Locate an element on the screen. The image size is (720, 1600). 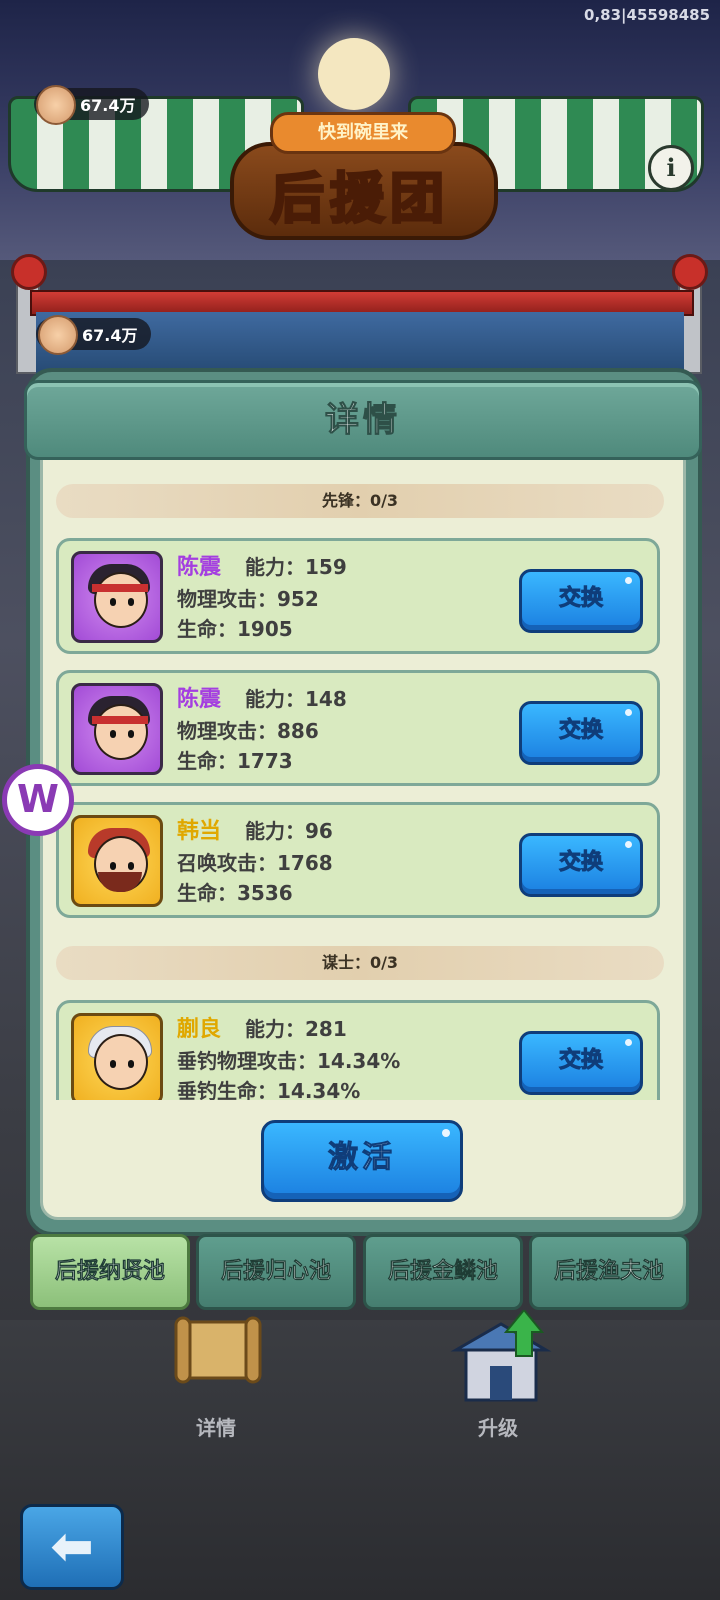
coin-counter-top: 67.4万 is located at coordinates (92, 105).